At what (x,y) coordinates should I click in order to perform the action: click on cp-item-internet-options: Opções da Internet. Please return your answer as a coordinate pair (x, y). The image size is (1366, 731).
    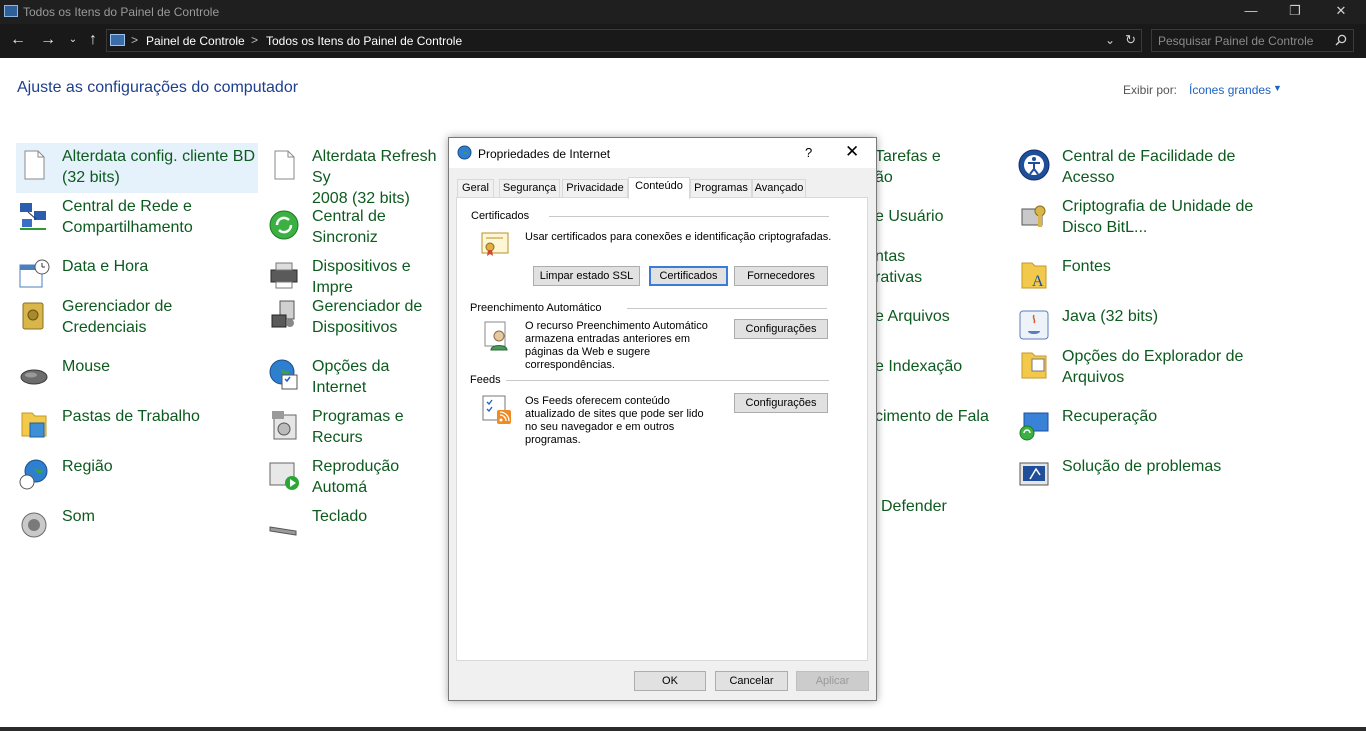
    Looking at the image, I should click on (357, 378).